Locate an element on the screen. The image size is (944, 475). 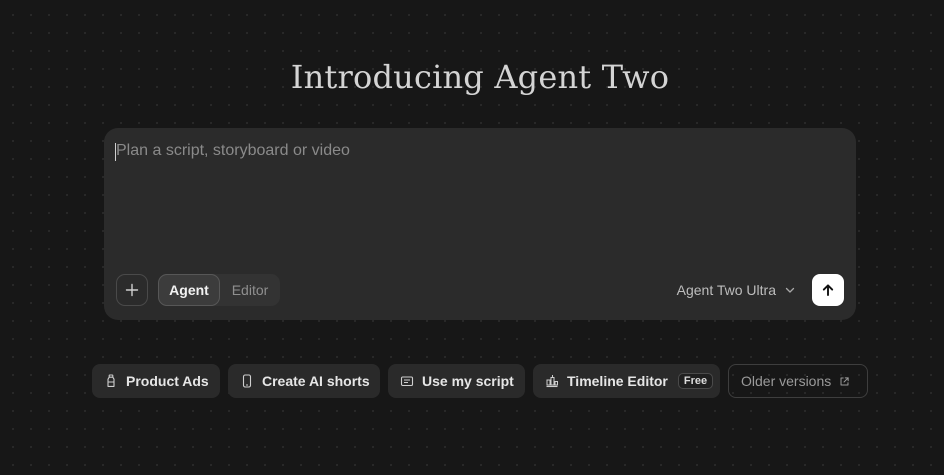
phone-icon is located at coordinates (247, 381).